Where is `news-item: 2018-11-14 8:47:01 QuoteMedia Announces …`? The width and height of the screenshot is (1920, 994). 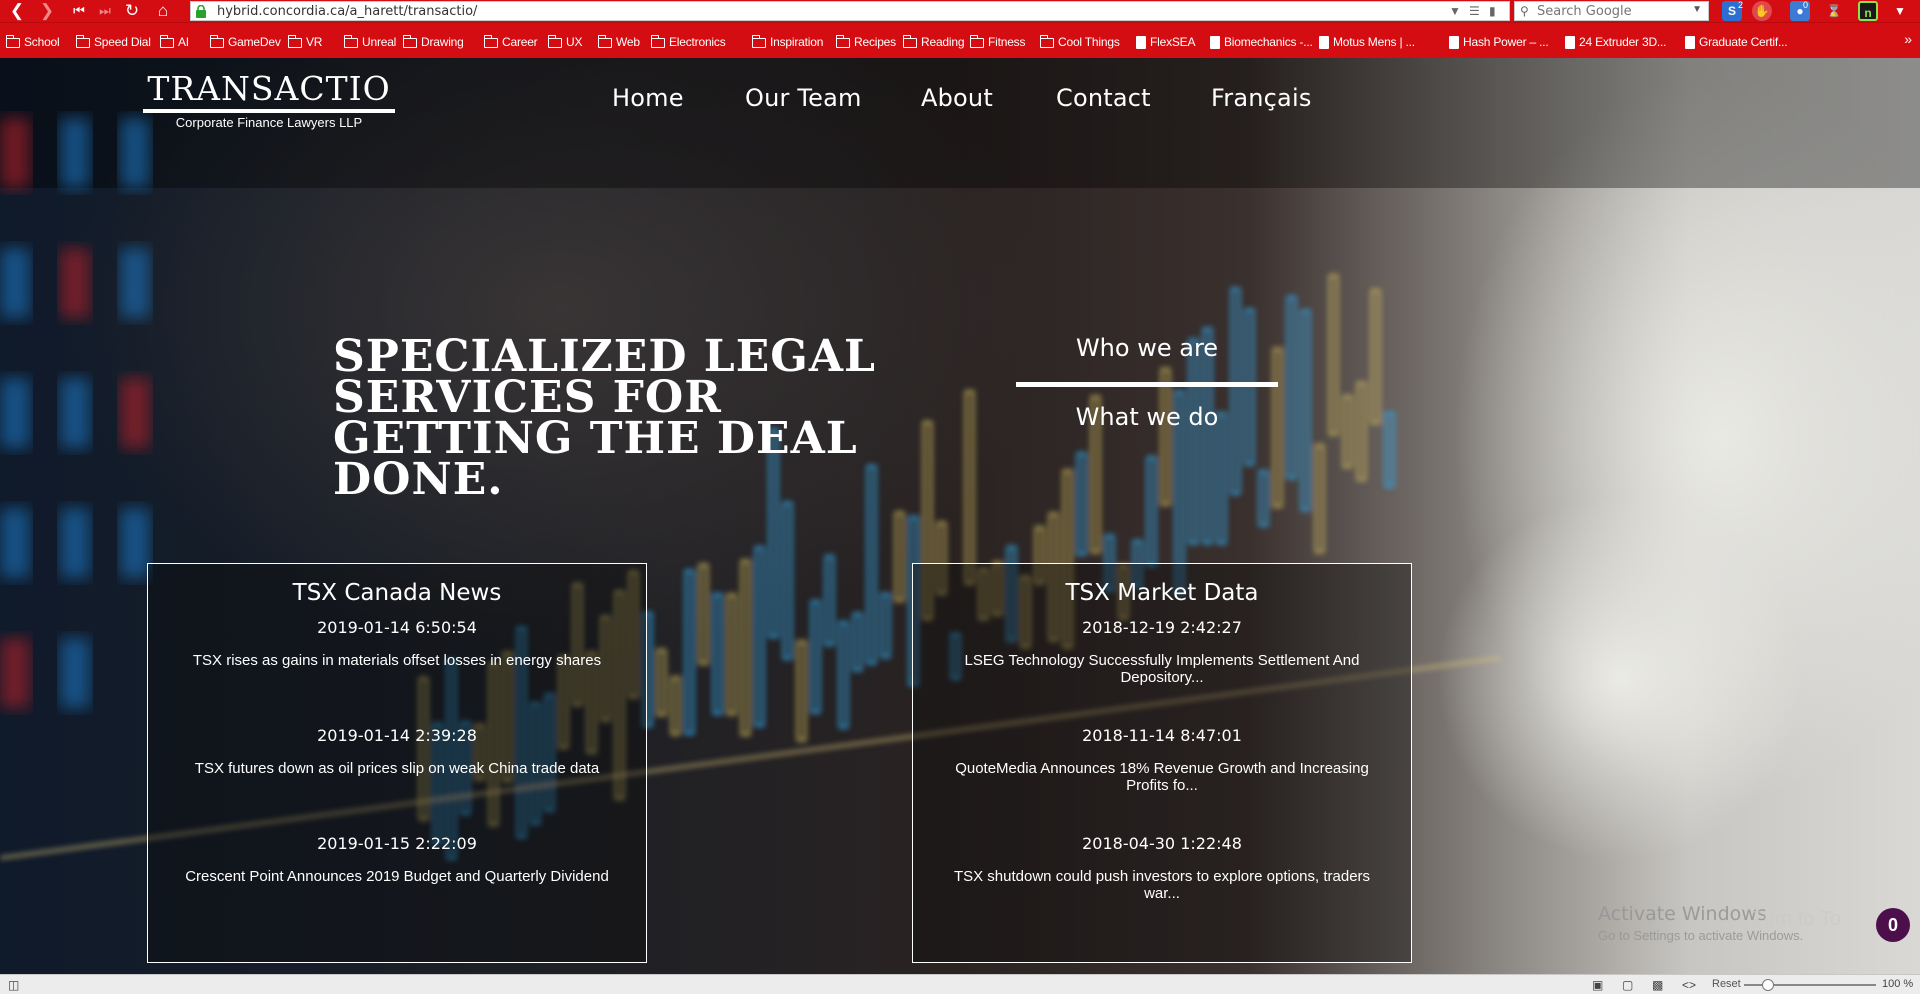
news-item: 2018-11-14 8:47:01 QuoteMedia Announces … is located at coordinates (1162, 760).